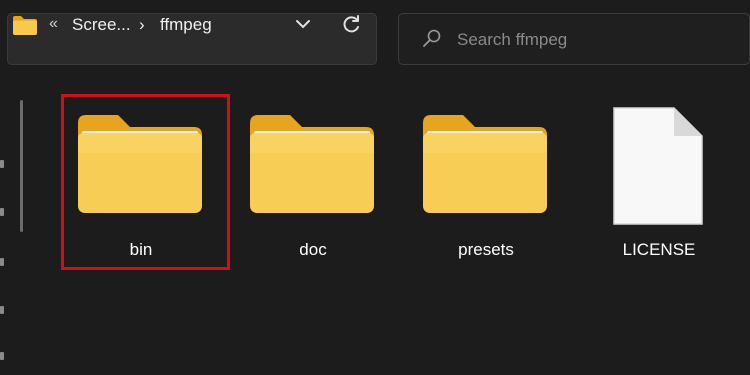 Image resolution: width=750 pixels, height=375 pixels. What do you see at coordinates (186, 25) in the screenshot?
I see `breadcrumb-ffmpeg: ffmpeg` at bounding box center [186, 25].